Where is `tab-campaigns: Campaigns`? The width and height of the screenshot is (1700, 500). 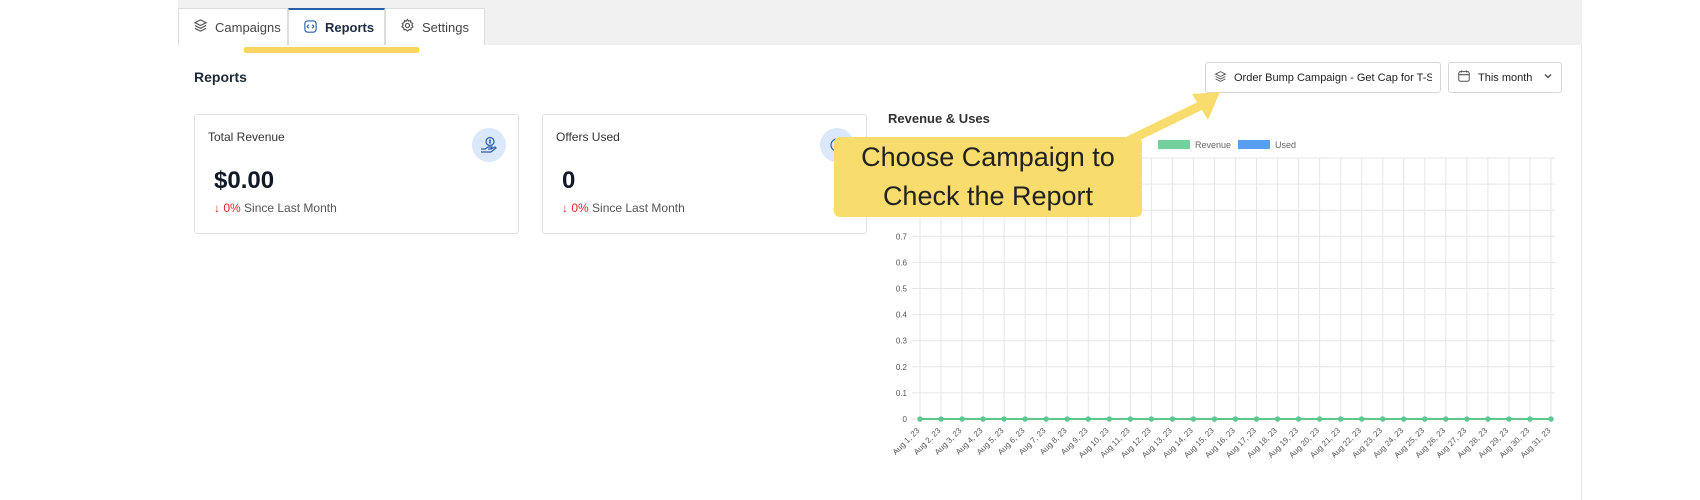 tab-campaigns: Campaigns is located at coordinates (233, 26).